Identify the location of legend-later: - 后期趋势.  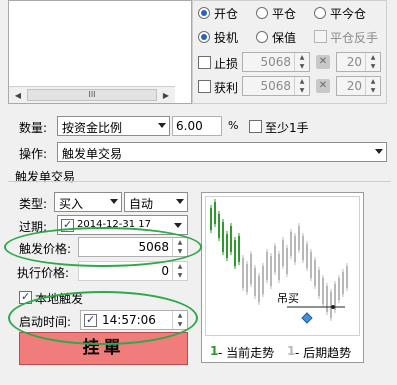
(323, 353).